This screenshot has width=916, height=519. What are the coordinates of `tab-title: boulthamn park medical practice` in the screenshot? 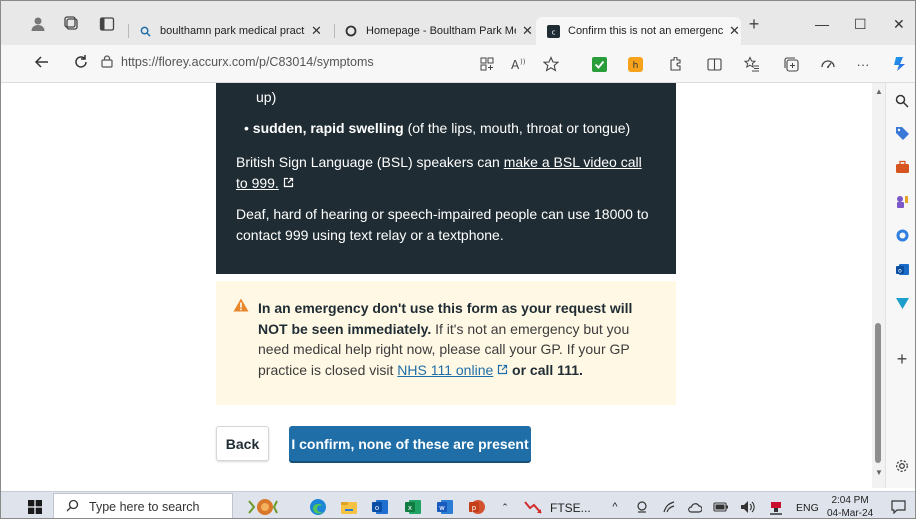 It's located at (232, 31).